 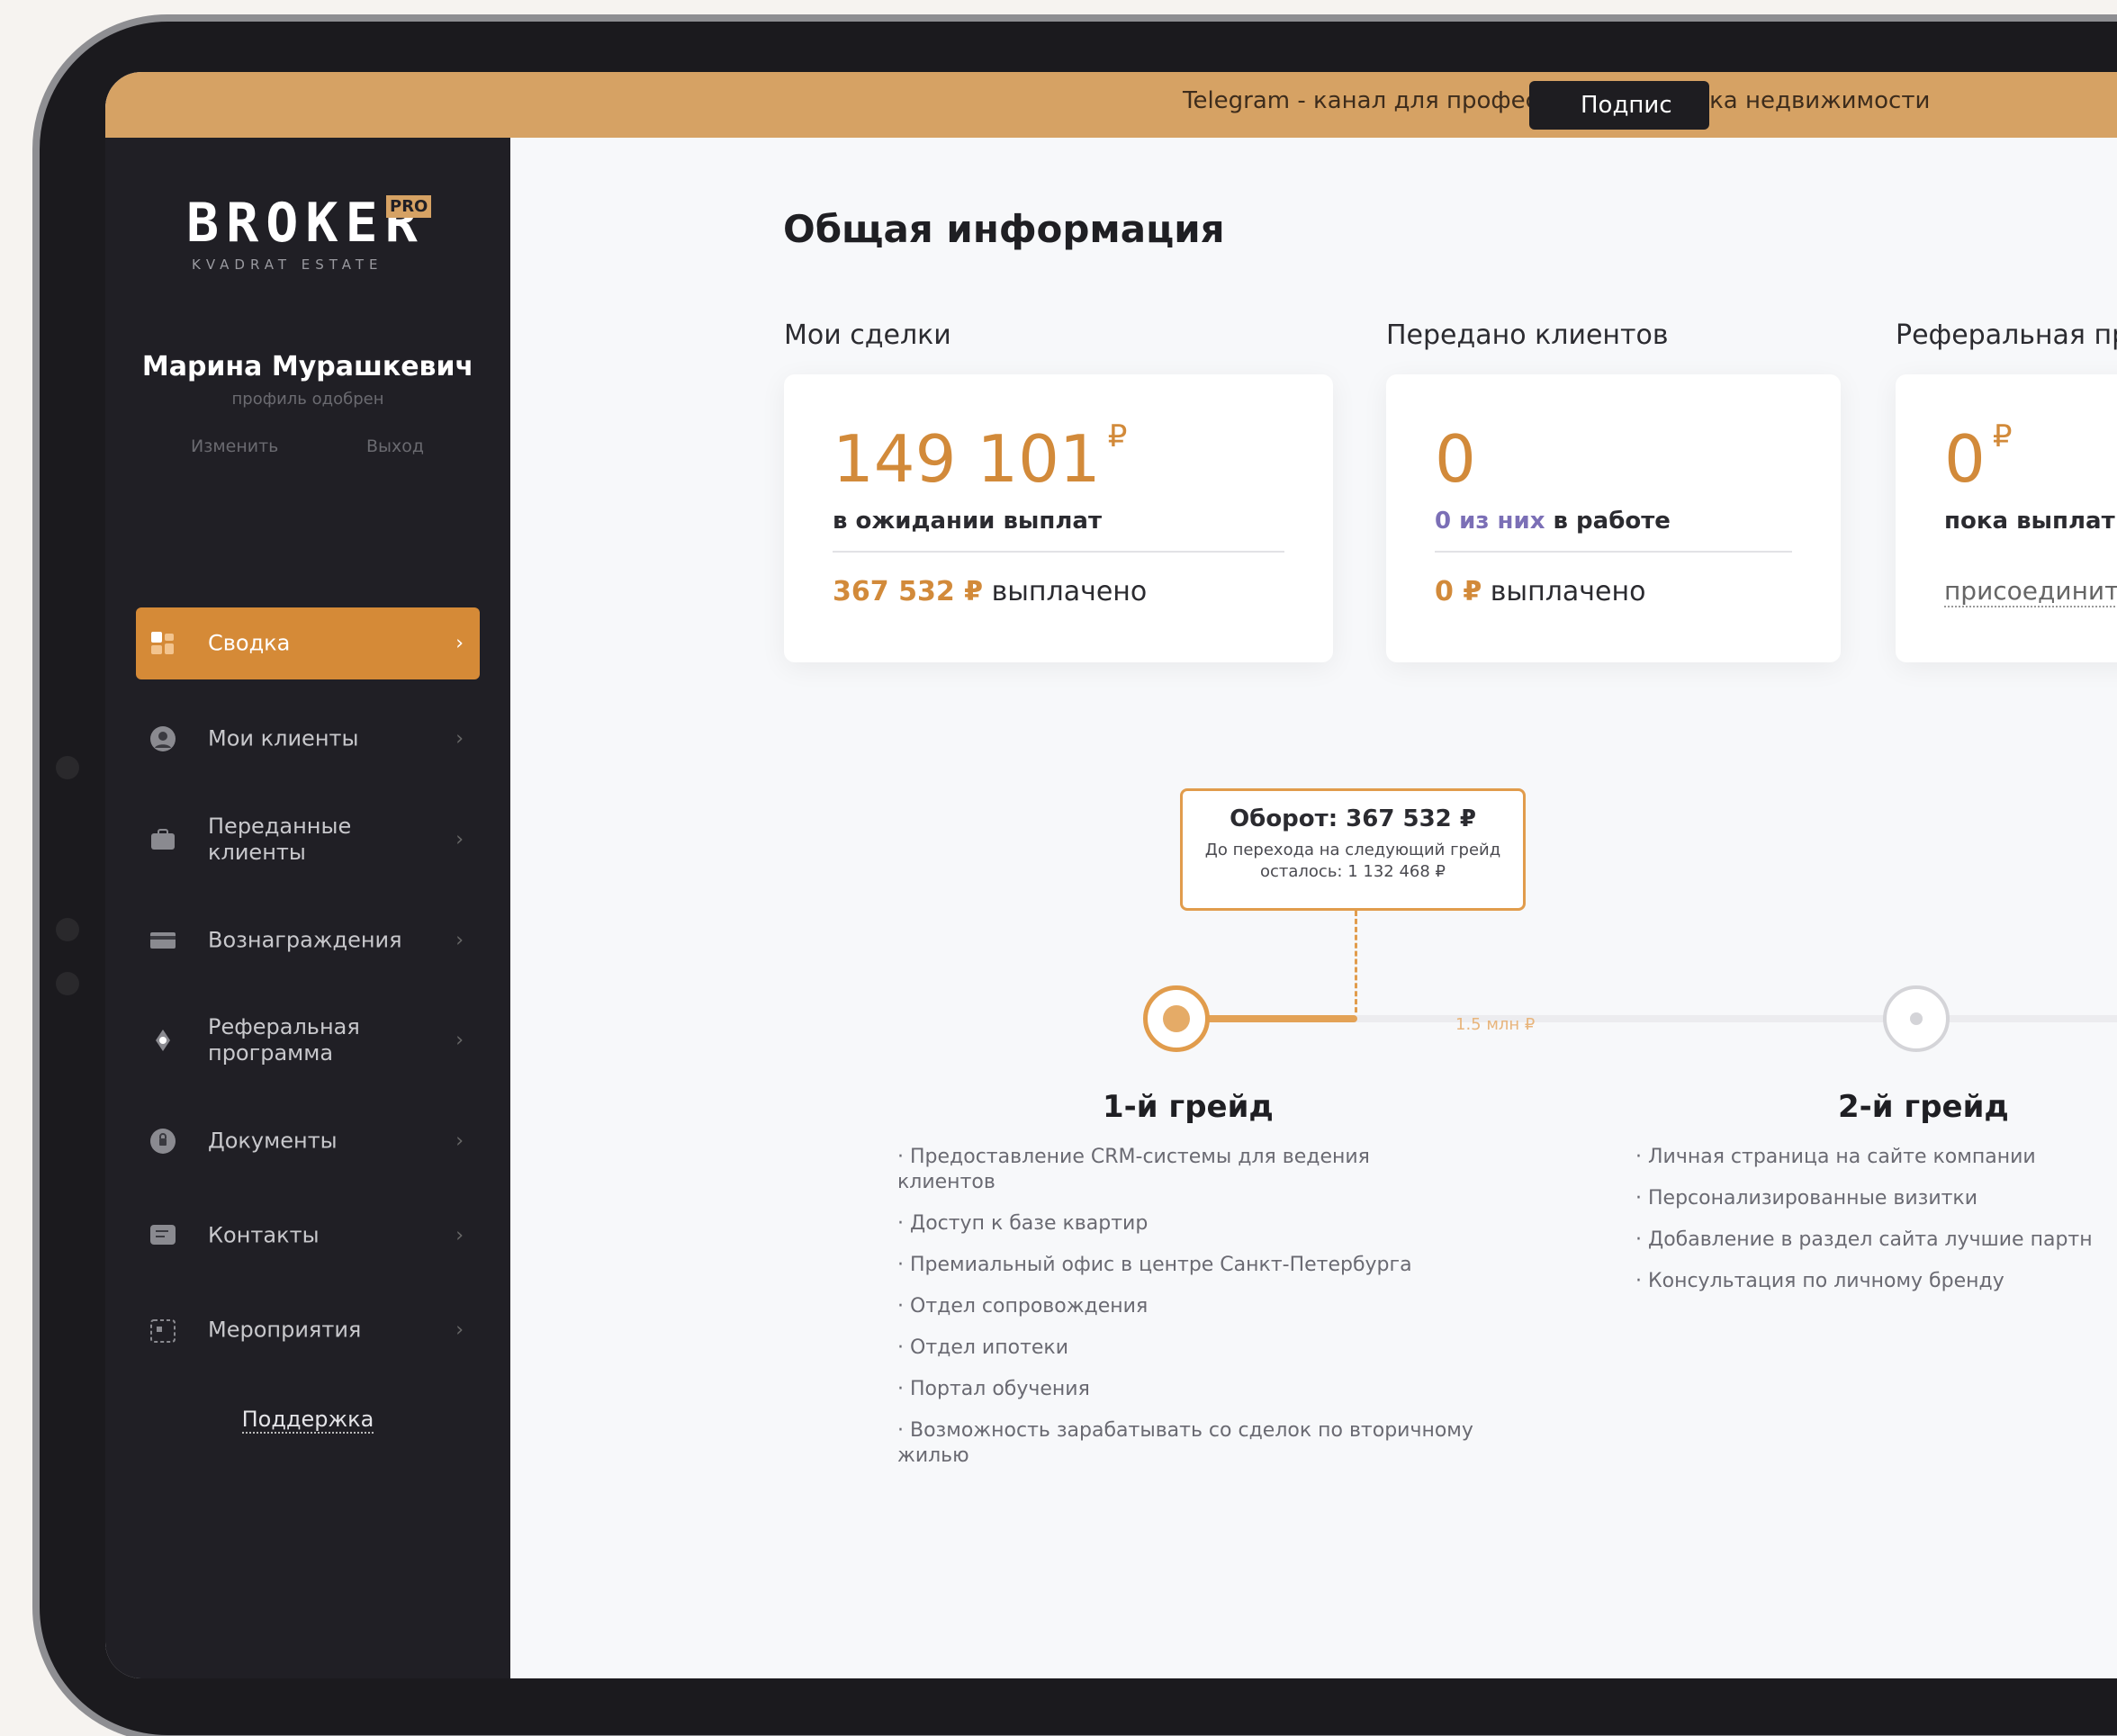 I want to click on referral-card: 0 ₽ пока выплат присоединит, so click(x=2006, y=518).